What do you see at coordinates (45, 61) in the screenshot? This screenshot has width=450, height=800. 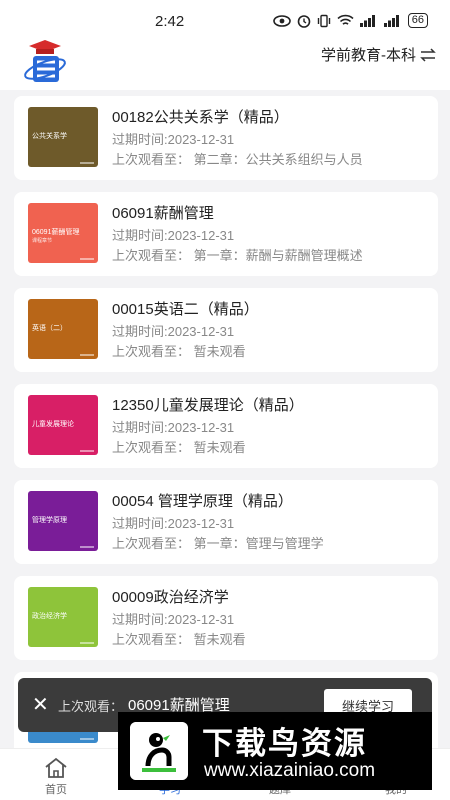 I see `app-logo` at bounding box center [45, 61].